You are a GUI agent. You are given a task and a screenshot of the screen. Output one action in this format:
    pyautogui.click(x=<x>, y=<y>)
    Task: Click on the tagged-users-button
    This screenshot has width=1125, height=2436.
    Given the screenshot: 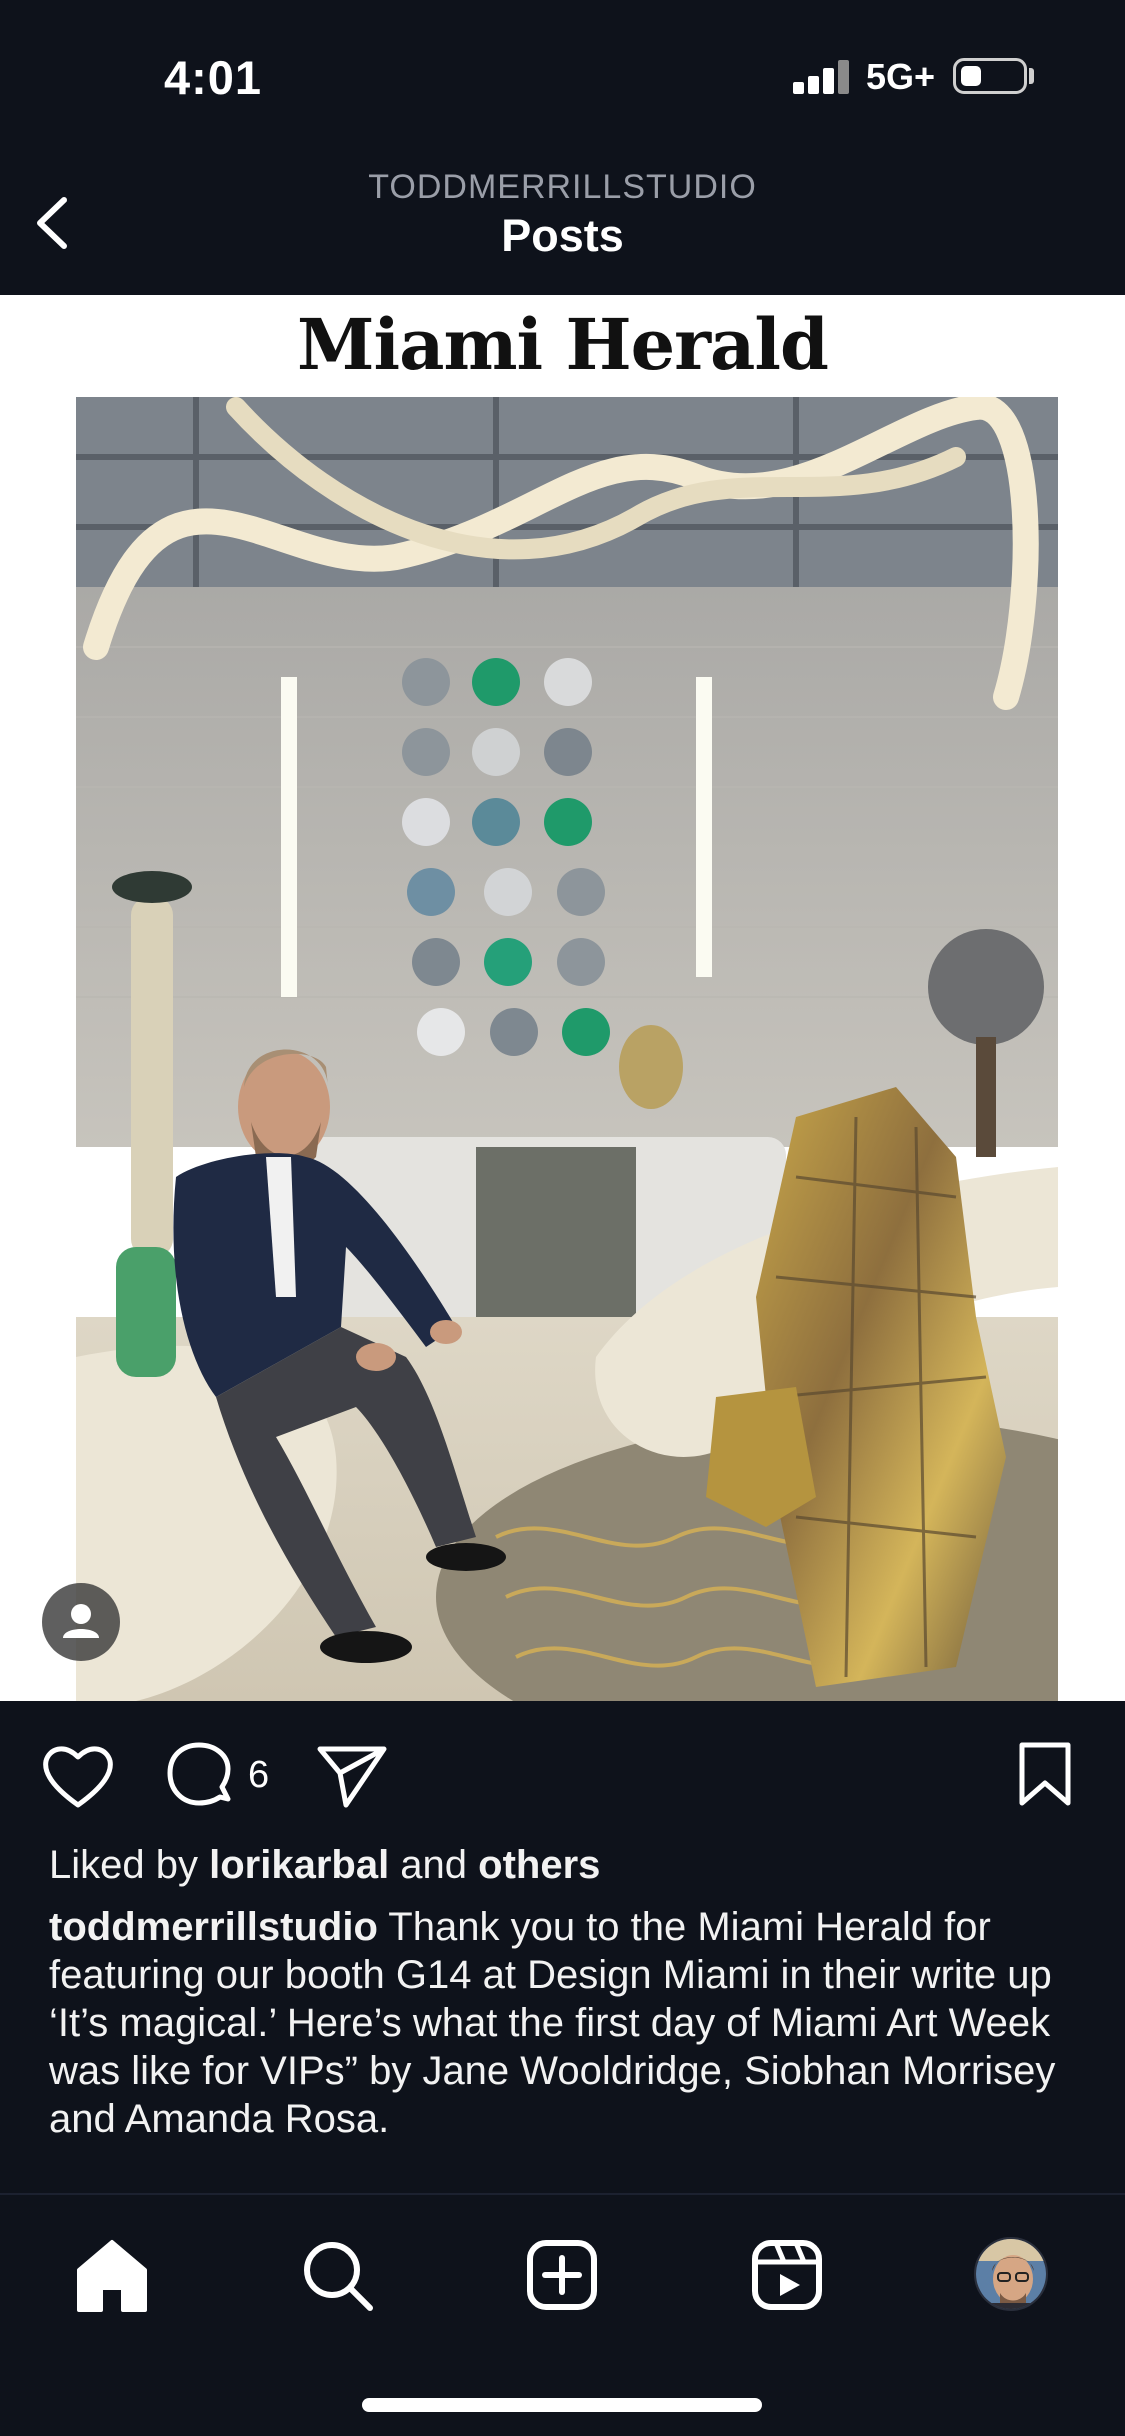 What is the action you would take?
    pyautogui.click(x=81, y=1622)
    